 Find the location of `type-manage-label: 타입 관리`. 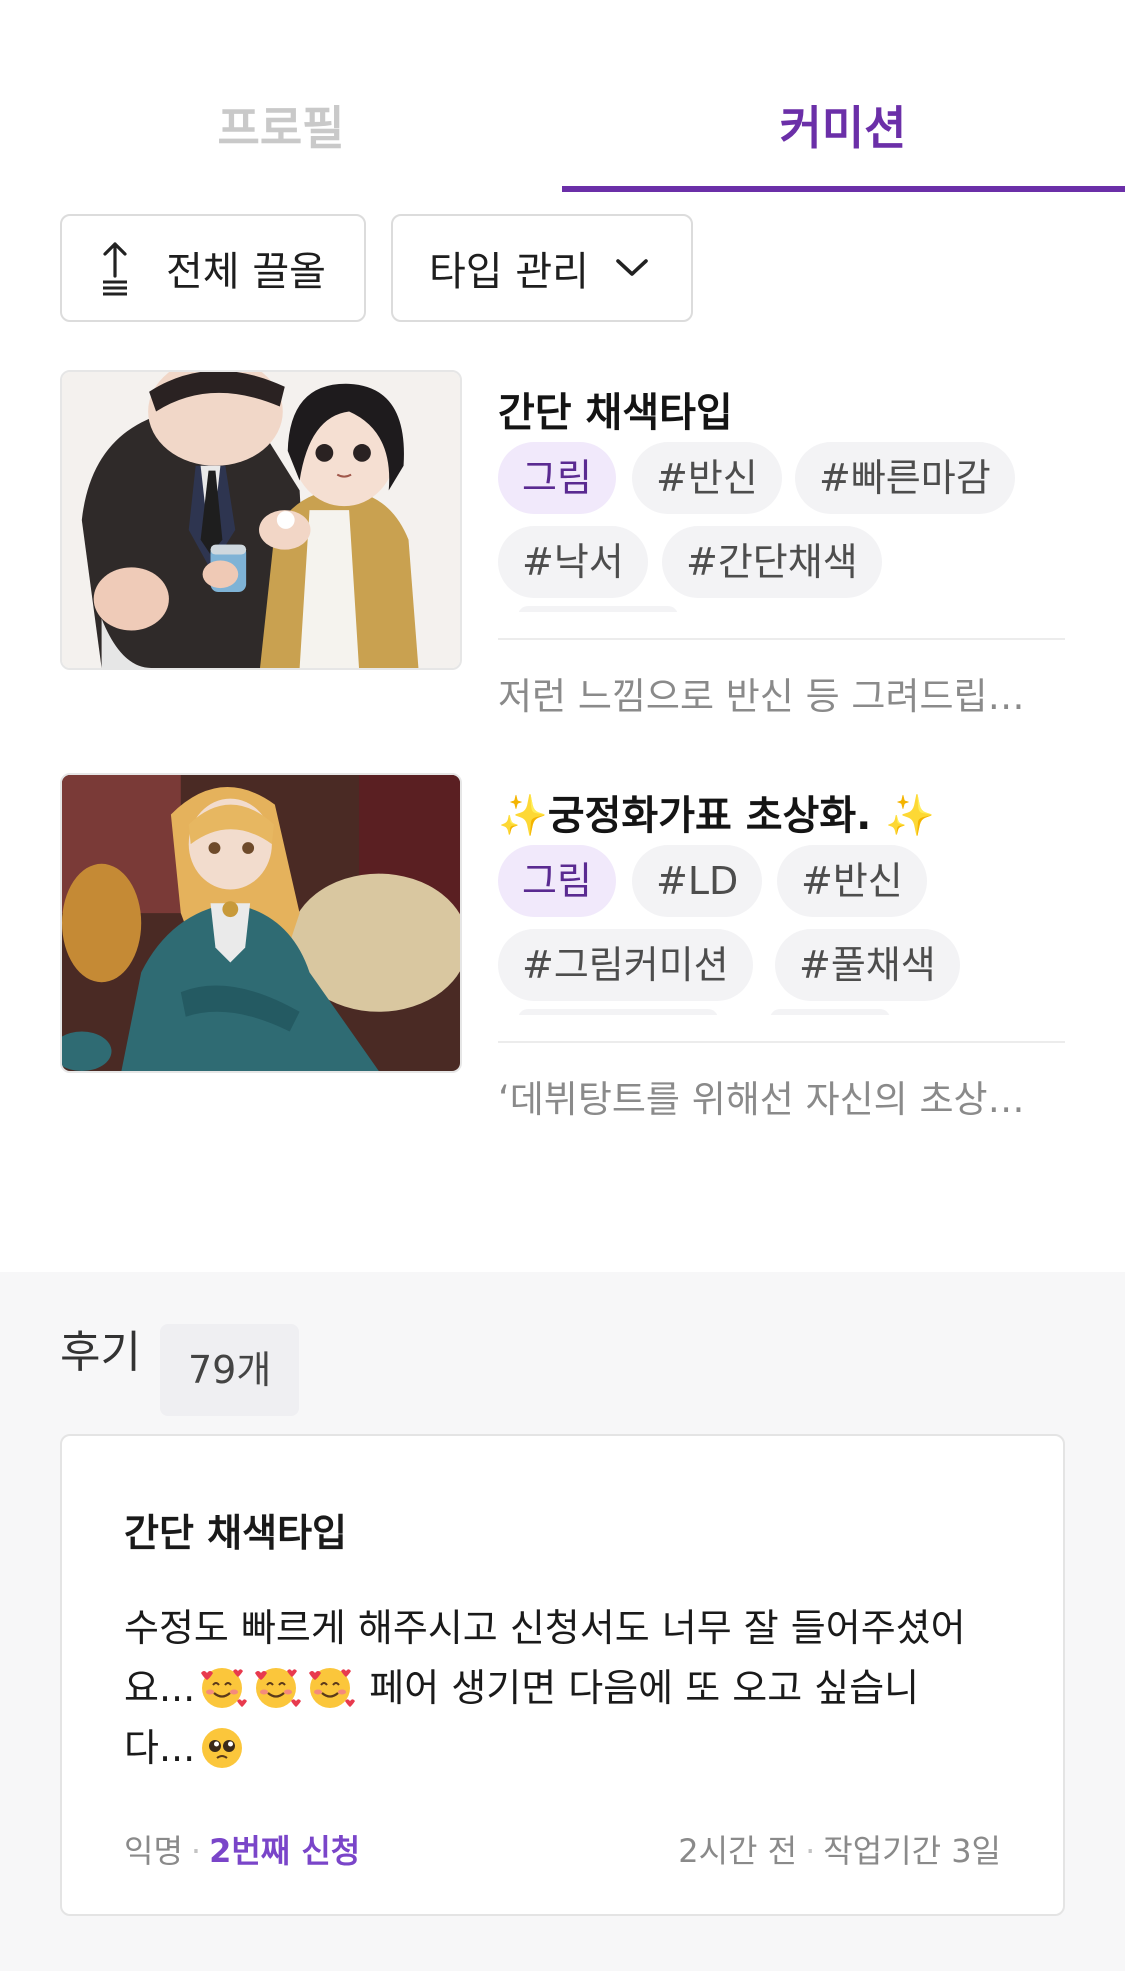

type-manage-label: 타입 관리 is located at coordinates (509, 272).